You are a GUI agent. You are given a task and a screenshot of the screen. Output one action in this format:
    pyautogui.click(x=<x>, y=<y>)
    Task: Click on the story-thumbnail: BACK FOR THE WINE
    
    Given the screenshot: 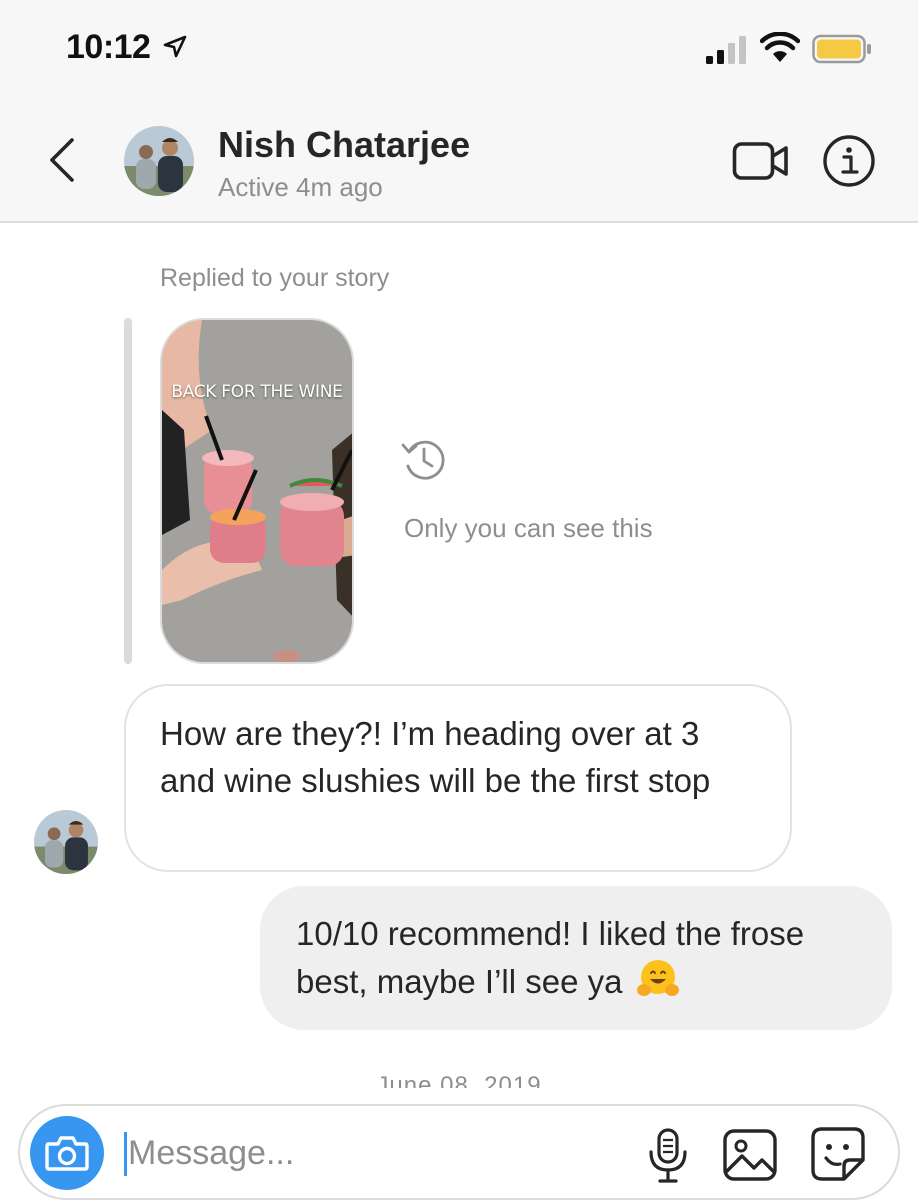 What is the action you would take?
    pyautogui.click(x=257, y=491)
    